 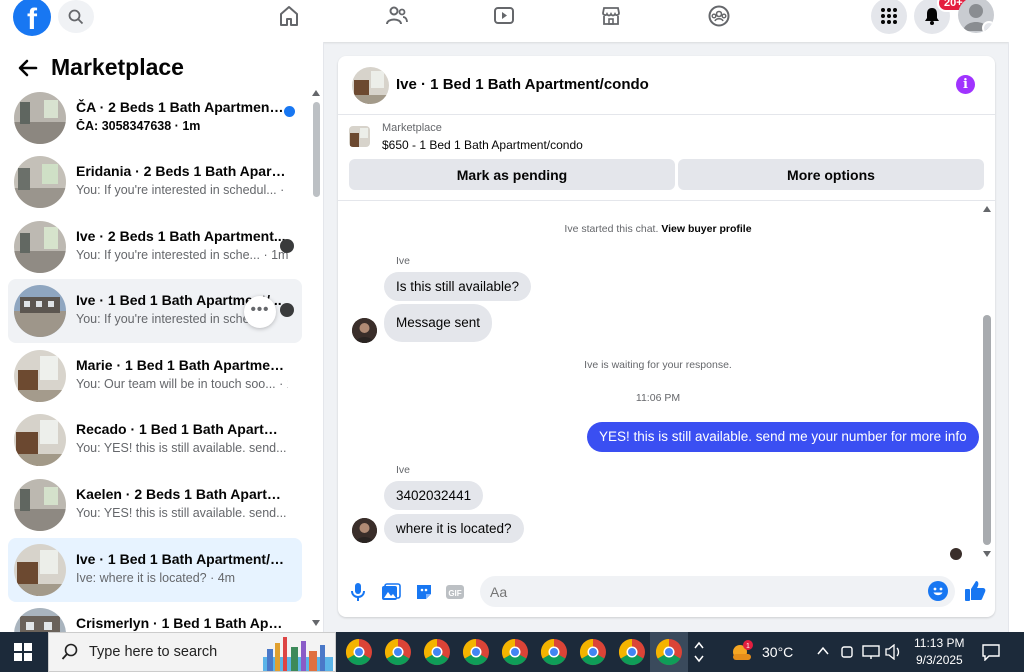 What do you see at coordinates (965, 84) in the screenshot?
I see `info-icon: i` at bounding box center [965, 84].